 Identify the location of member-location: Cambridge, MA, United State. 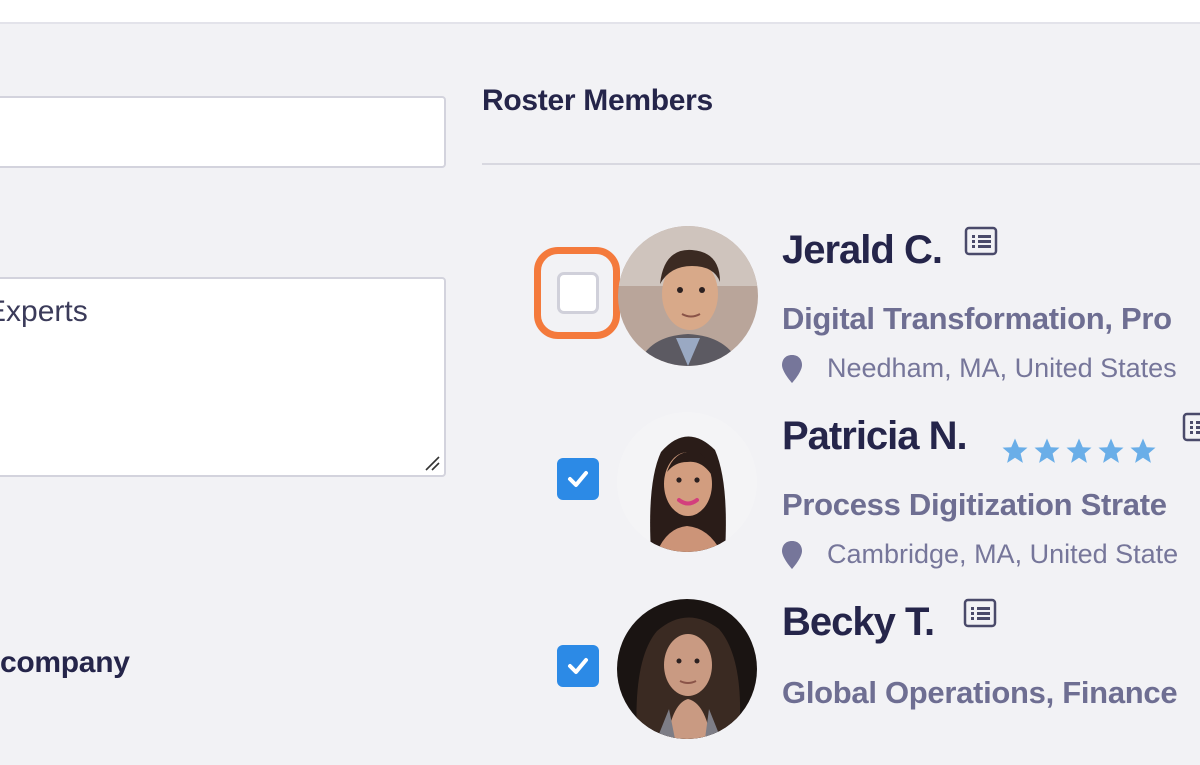
(1003, 554).